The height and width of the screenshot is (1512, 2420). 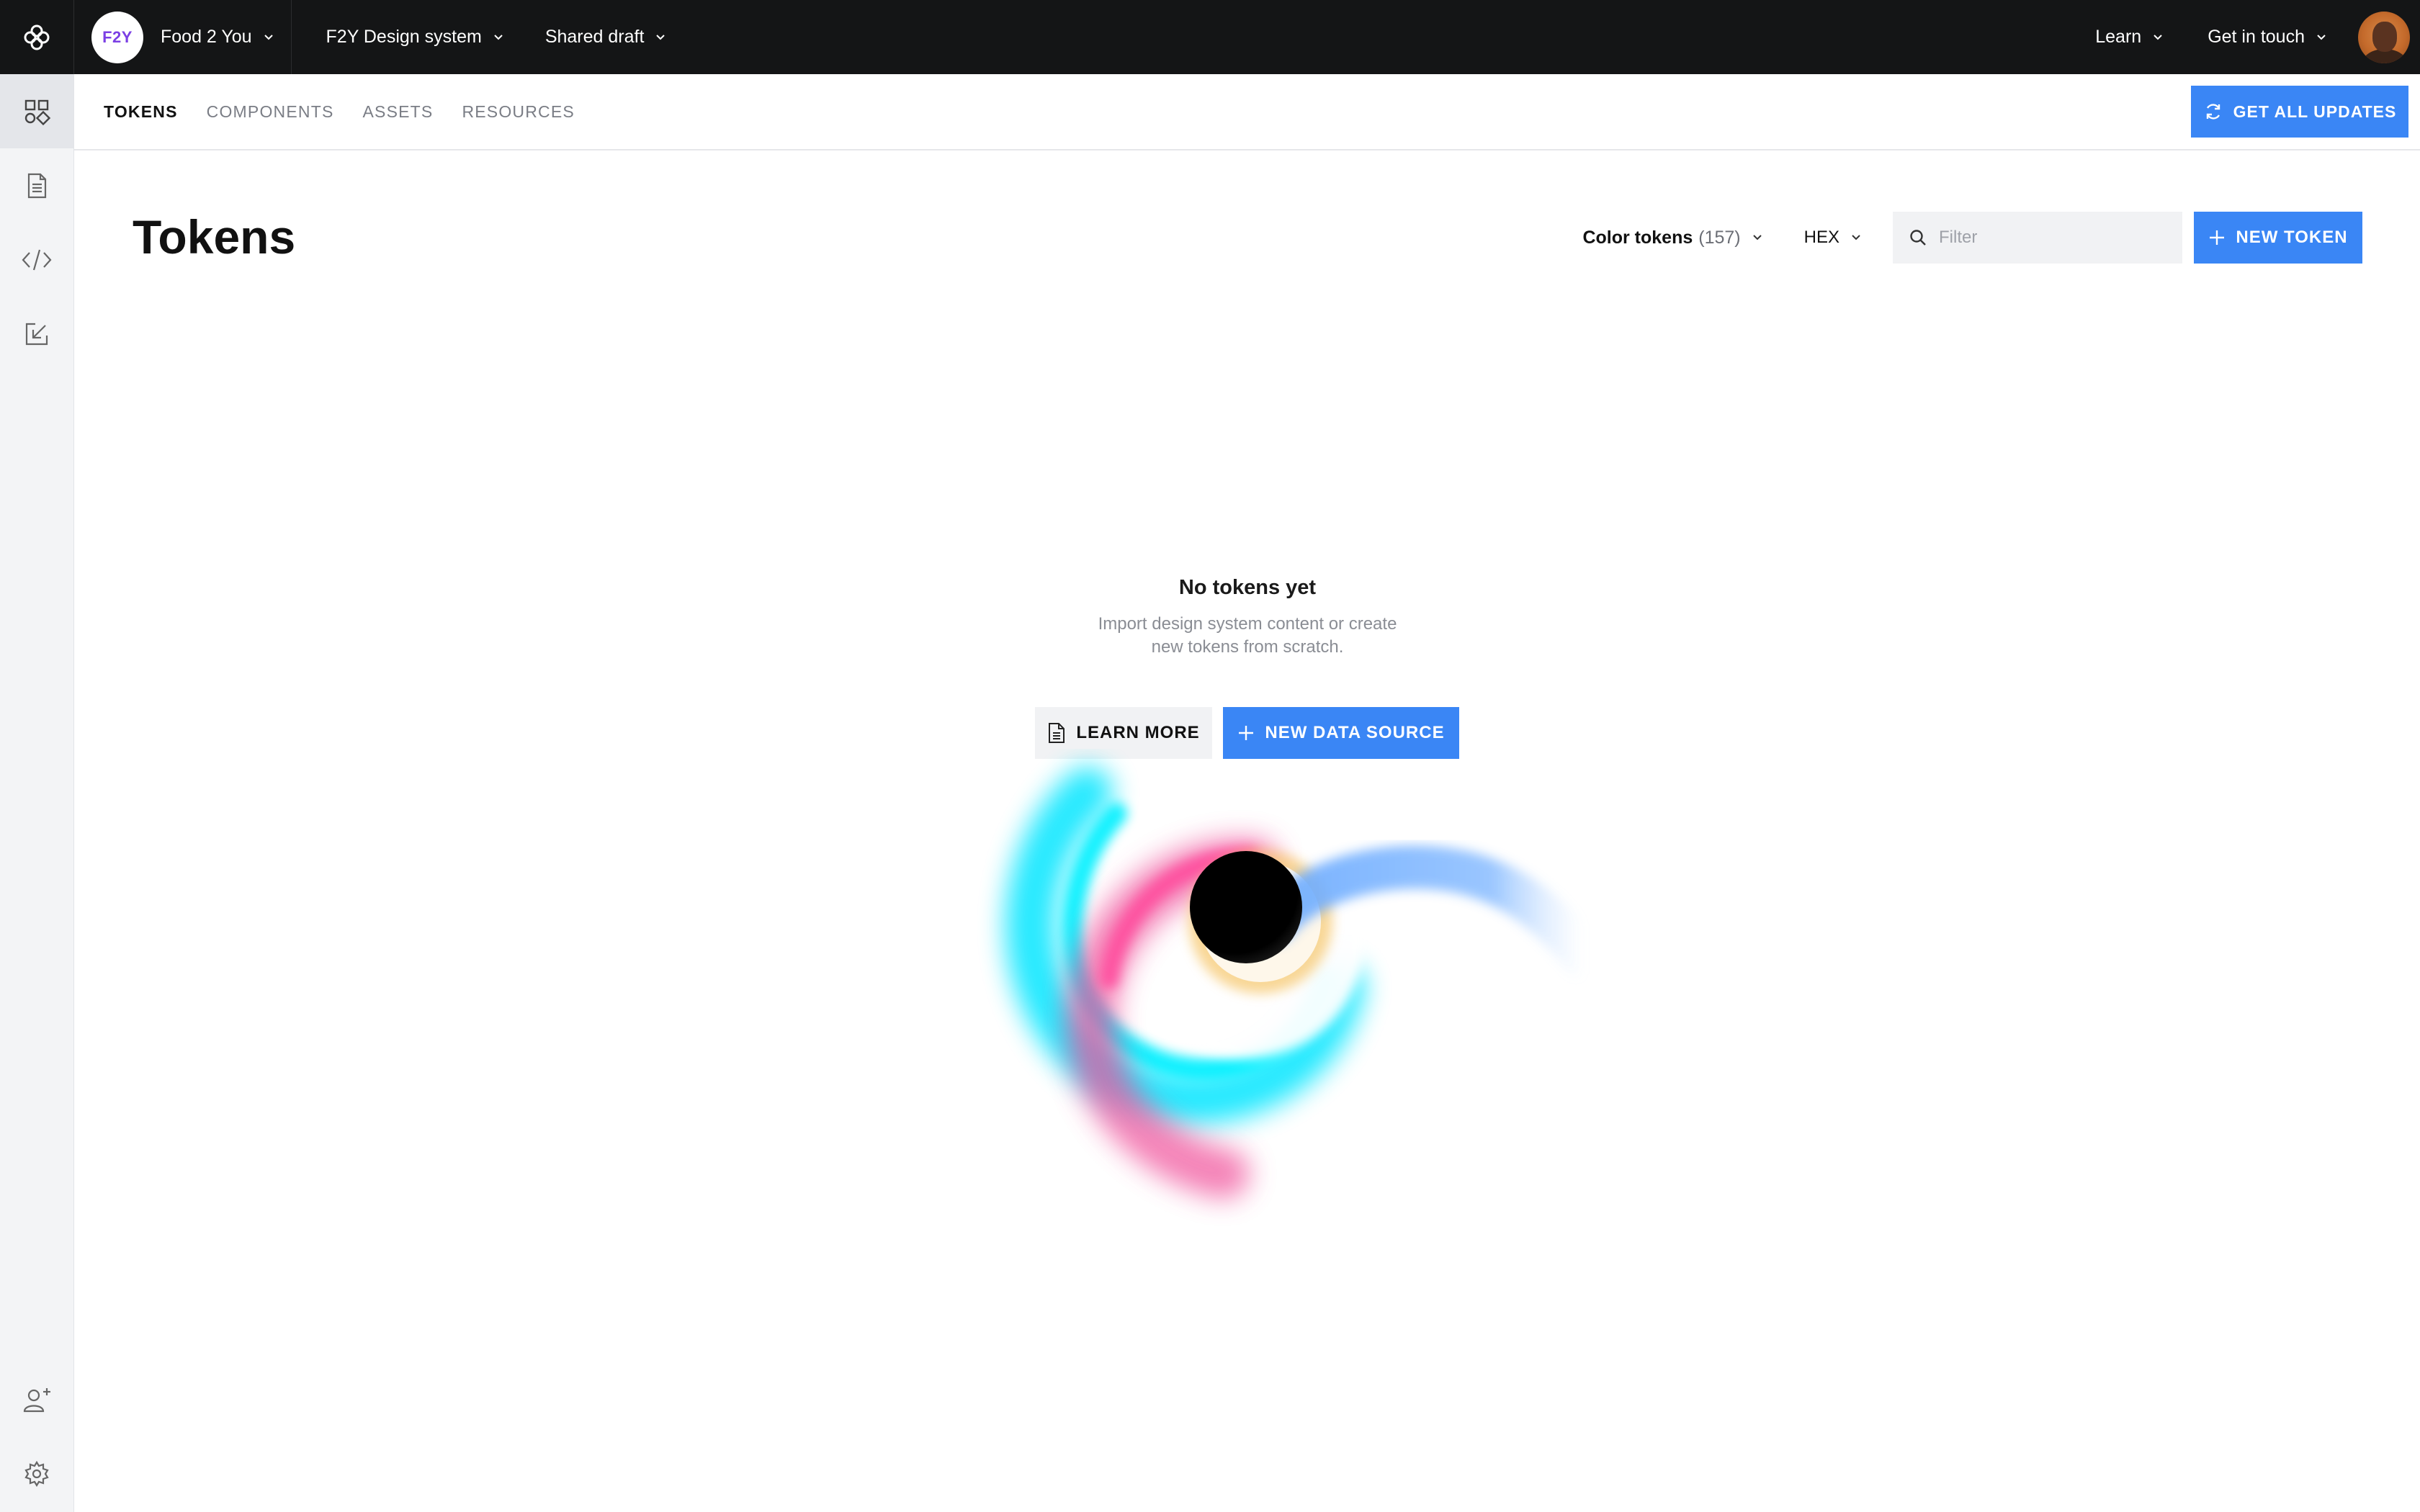 What do you see at coordinates (1637, 237) in the screenshot?
I see `token-type-label: Color tokens` at bounding box center [1637, 237].